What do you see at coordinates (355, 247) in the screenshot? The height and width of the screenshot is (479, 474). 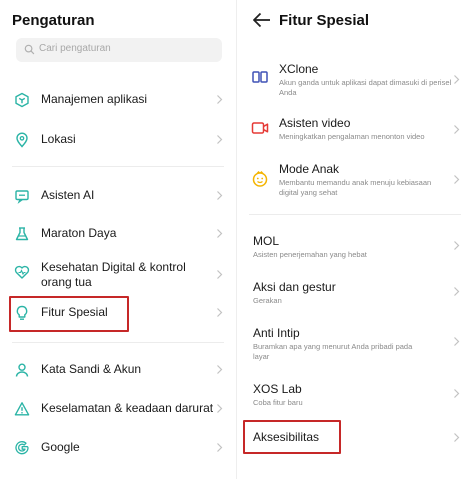 I see `feature-item-mol: MOL Asisten penerjemahan yang hebat` at bounding box center [355, 247].